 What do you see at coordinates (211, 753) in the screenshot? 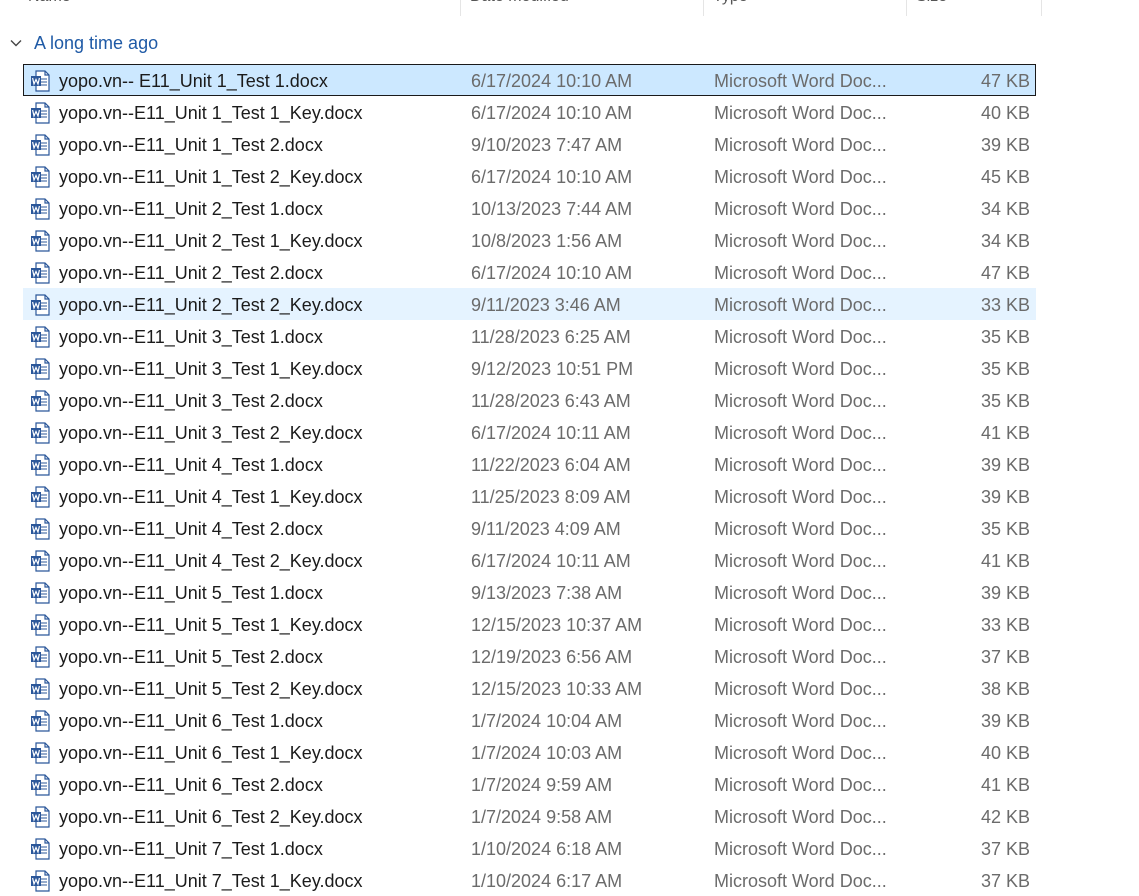
I see `file-name: yopo.vn--E11_Unit 6_Test 1_Key.docx` at bounding box center [211, 753].